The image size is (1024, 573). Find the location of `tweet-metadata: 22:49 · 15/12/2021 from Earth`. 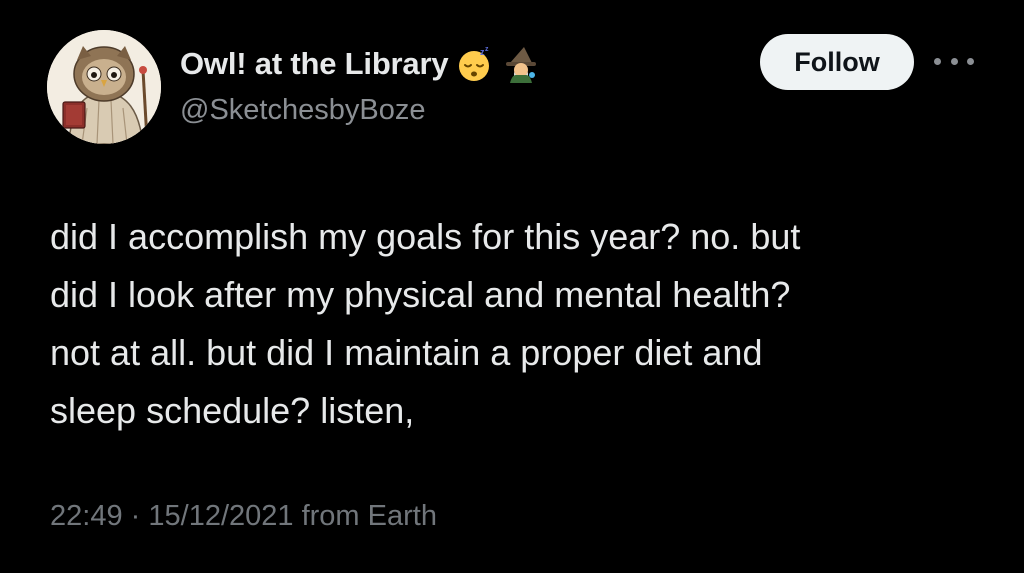

tweet-metadata: 22:49 · 15/12/2021 from Earth is located at coordinates (243, 516).